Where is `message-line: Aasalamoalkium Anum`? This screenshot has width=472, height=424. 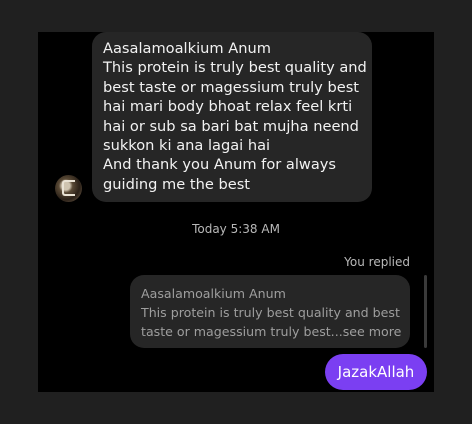
message-line: Aasalamoalkium Anum is located at coordinates (187, 48).